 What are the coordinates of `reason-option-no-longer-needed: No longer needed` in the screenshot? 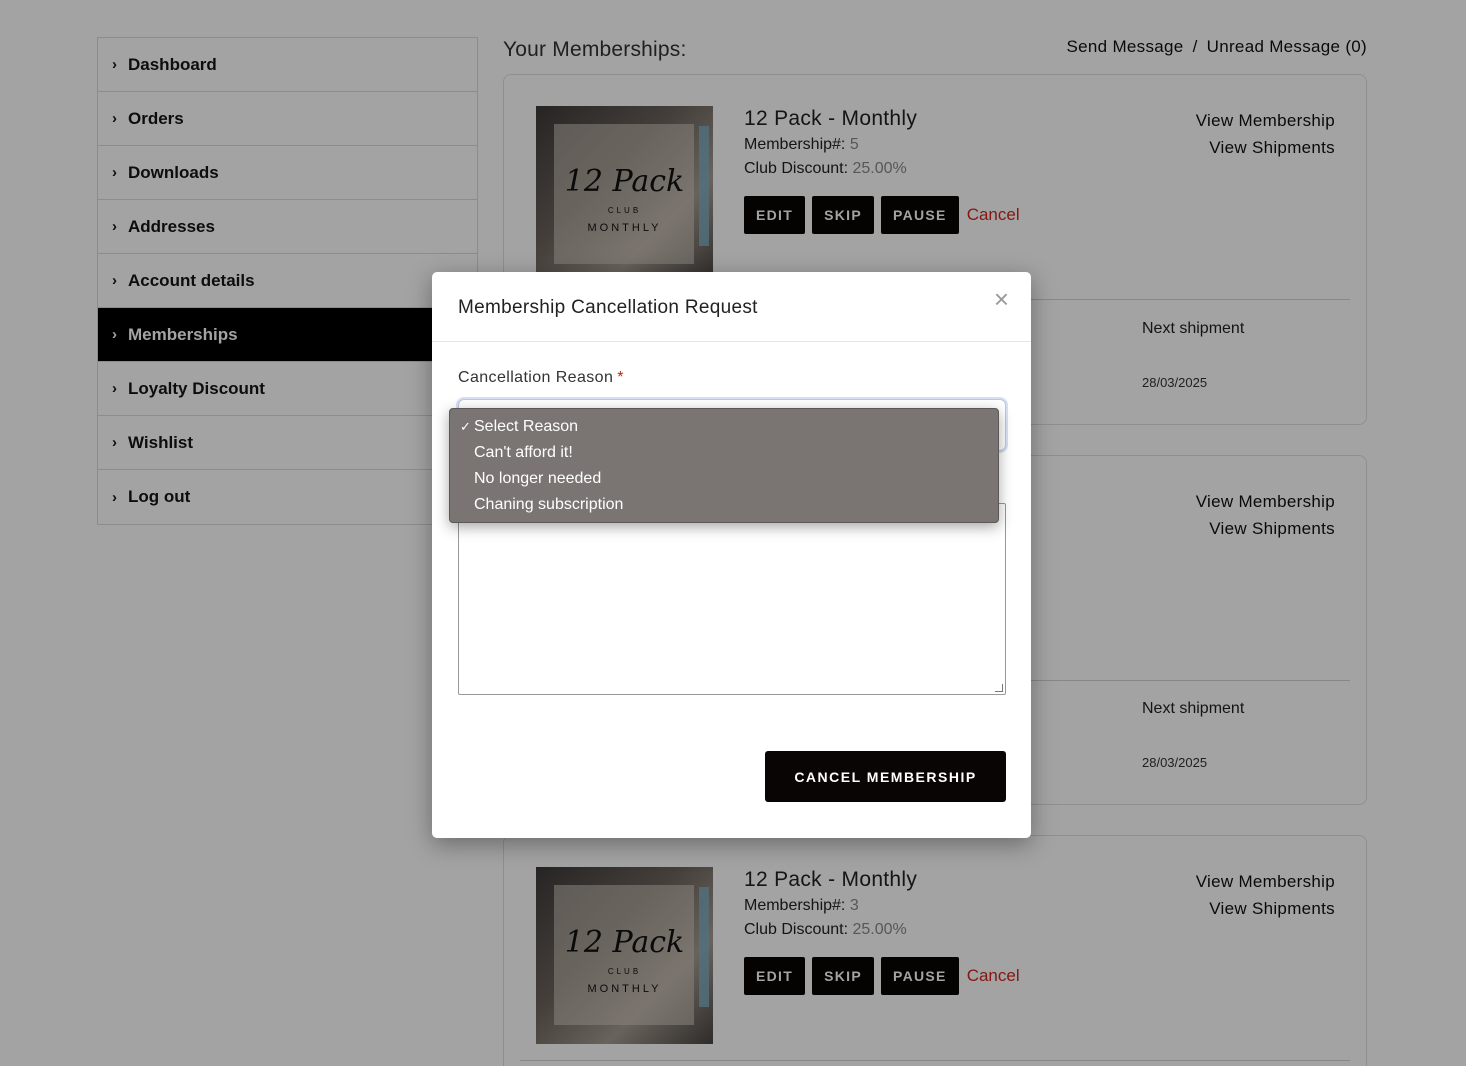 It's located at (724, 479).